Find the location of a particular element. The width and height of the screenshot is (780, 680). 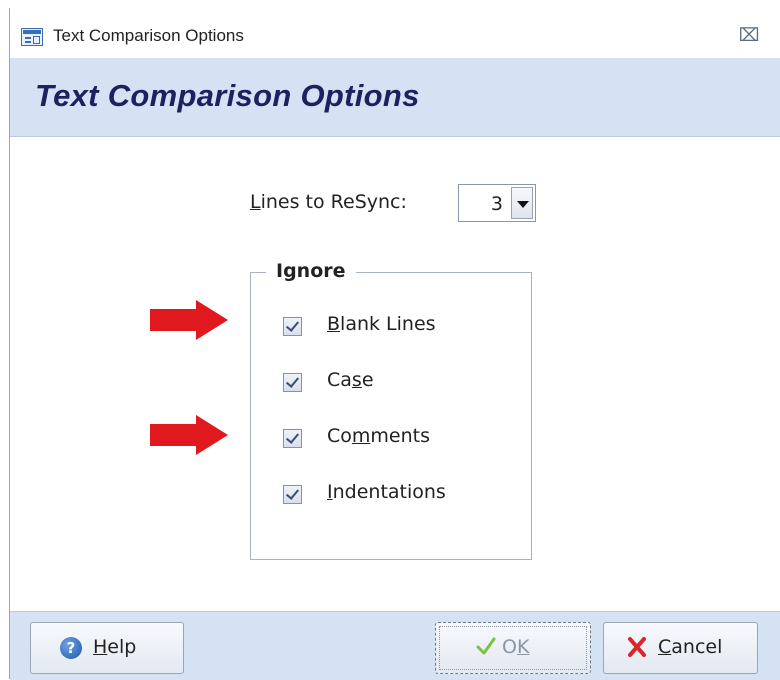

lines-to-resync-label: Lines to ReSync: is located at coordinates (328, 202).